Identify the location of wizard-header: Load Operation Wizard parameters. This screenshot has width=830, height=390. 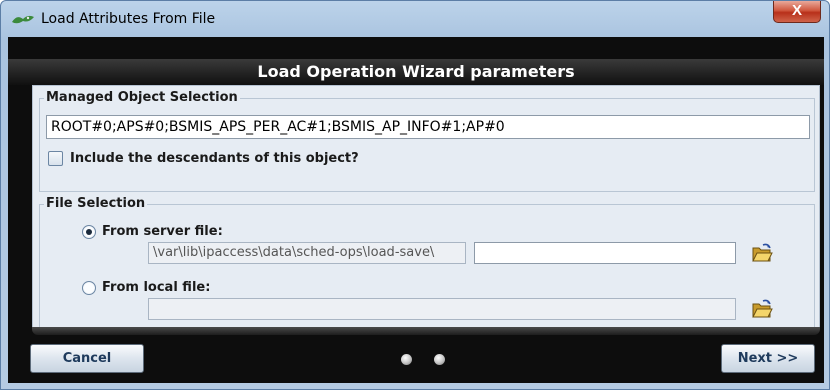
(416, 72).